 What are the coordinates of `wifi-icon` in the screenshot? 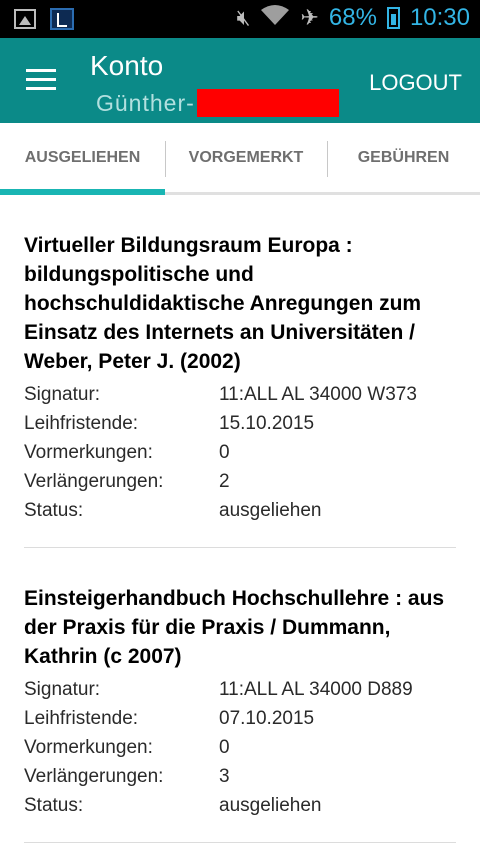 It's located at (275, 18).